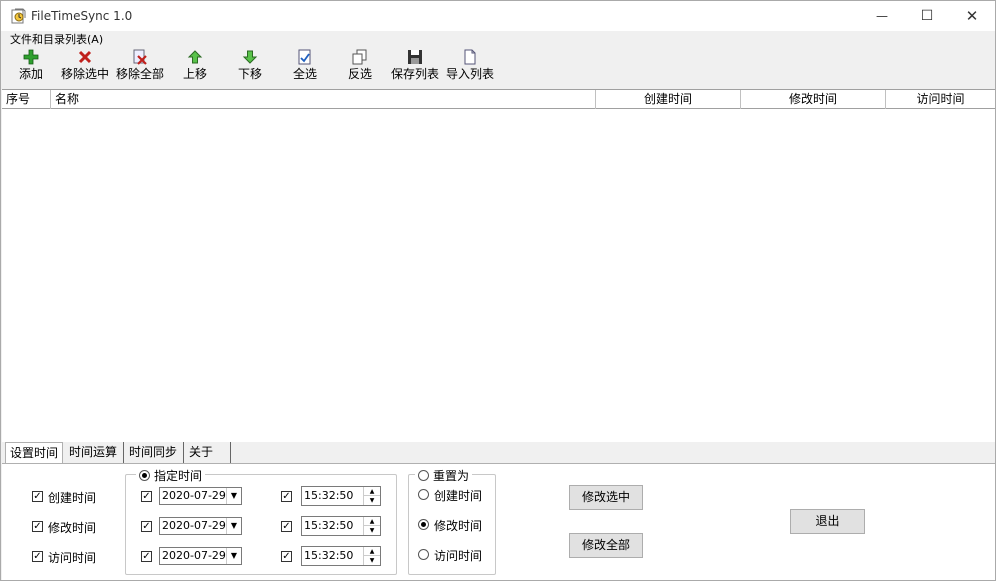 The height and width of the screenshot is (581, 996). Describe the element at coordinates (37, 526) in the screenshot. I see `modified-checkbox: ✓` at that location.